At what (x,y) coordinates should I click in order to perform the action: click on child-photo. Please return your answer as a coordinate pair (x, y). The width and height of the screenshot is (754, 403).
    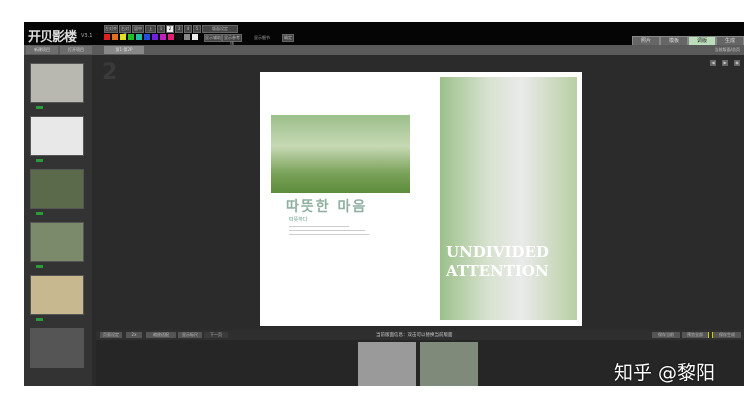
    Looking at the image, I should click on (340, 154).